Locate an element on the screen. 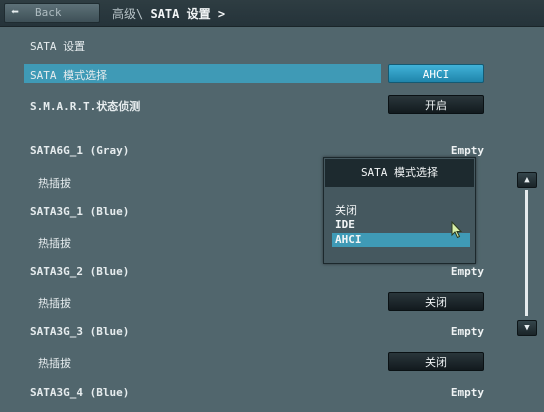 This screenshot has height=412, width=544. back-arrow-icon: ⬅ is located at coordinates (15, 12).